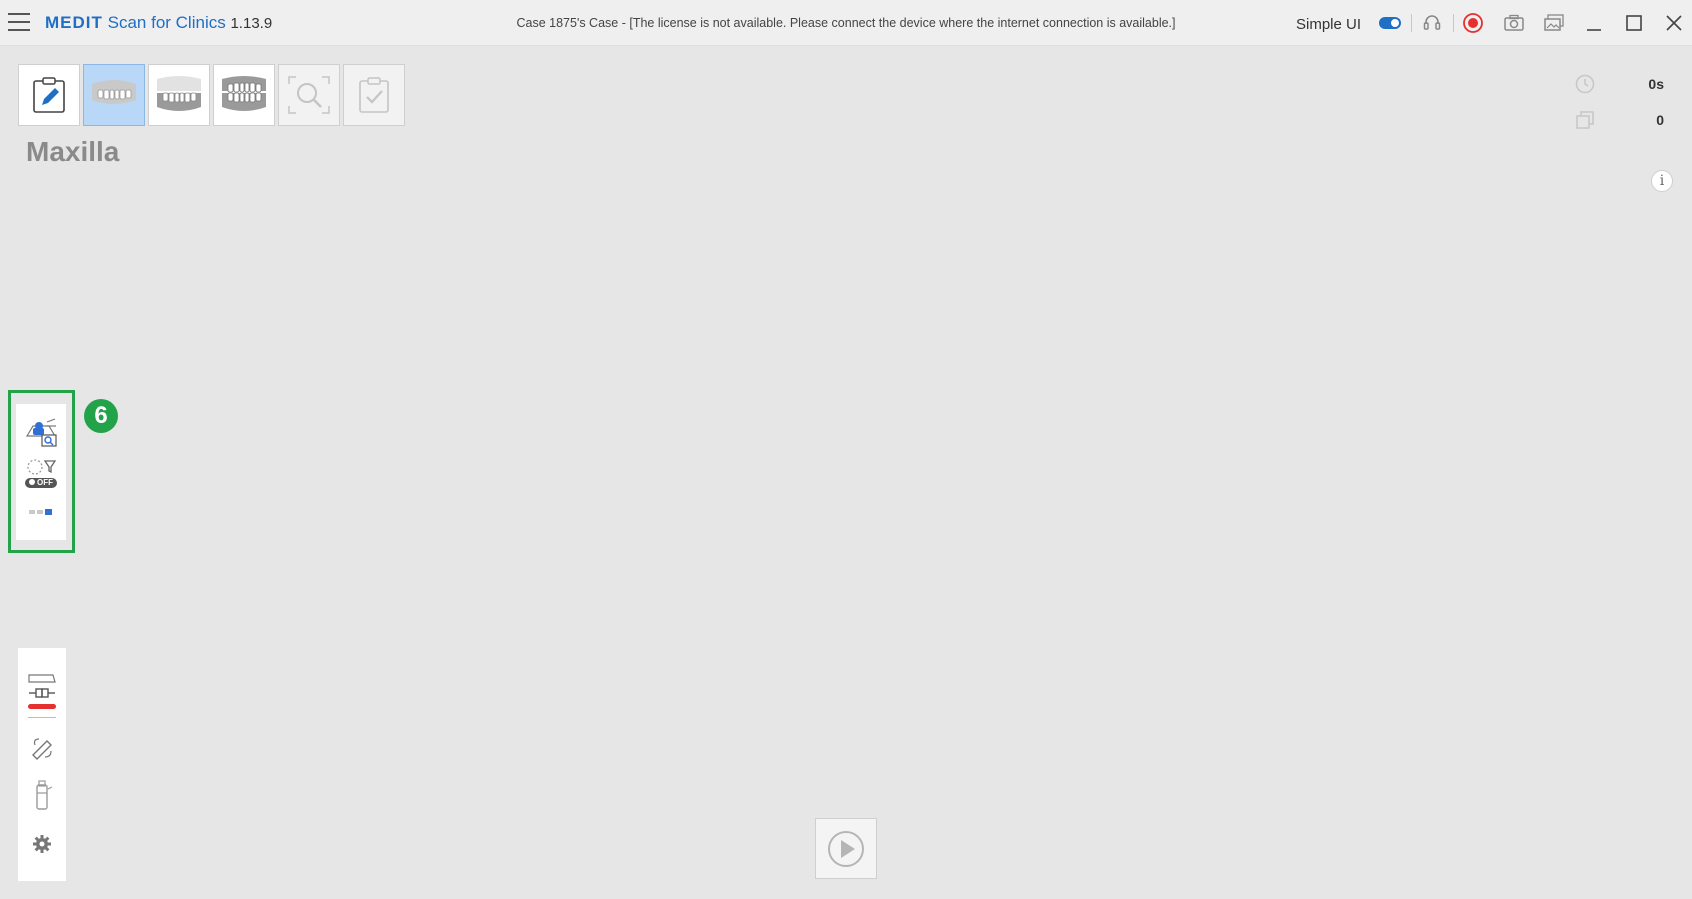  Describe the element at coordinates (42, 678) in the screenshot. I see `scanner-tip-icon` at that location.